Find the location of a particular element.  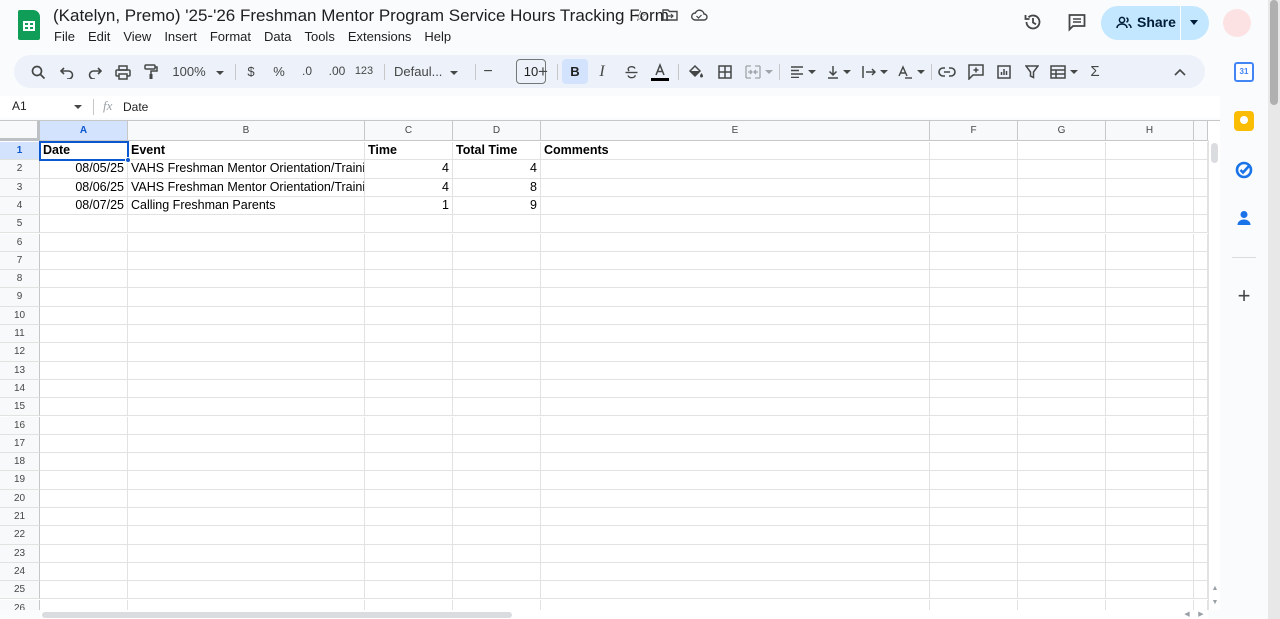

menu-insert: Insert is located at coordinates (180, 36).